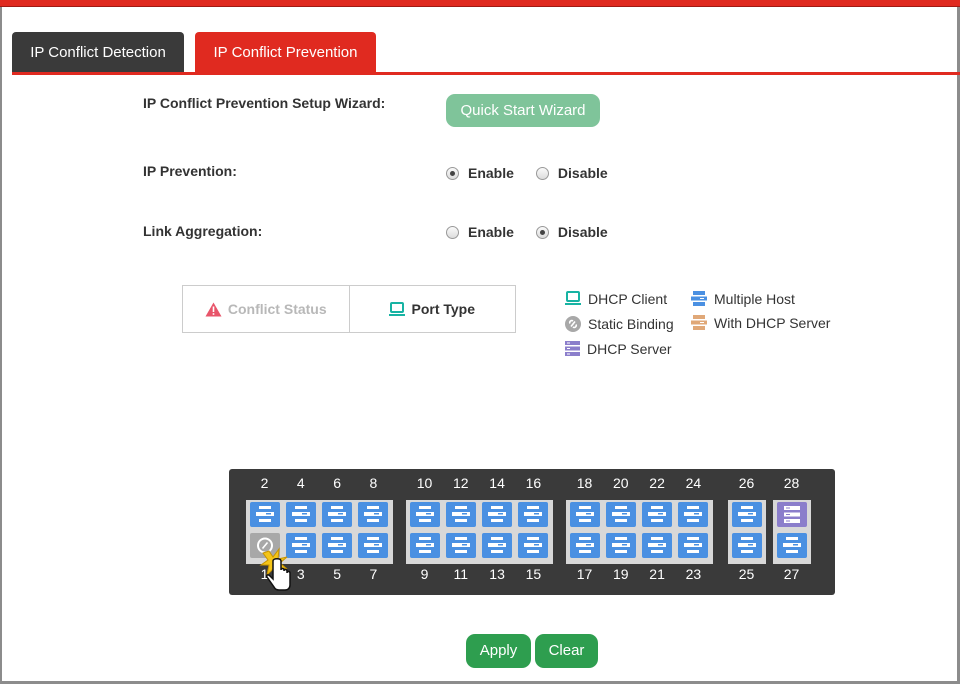 The width and height of the screenshot is (960, 684). Describe the element at coordinates (772, 323) in the screenshot. I see `legend-with-dhcp-server-label: With DHCP Server` at that location.